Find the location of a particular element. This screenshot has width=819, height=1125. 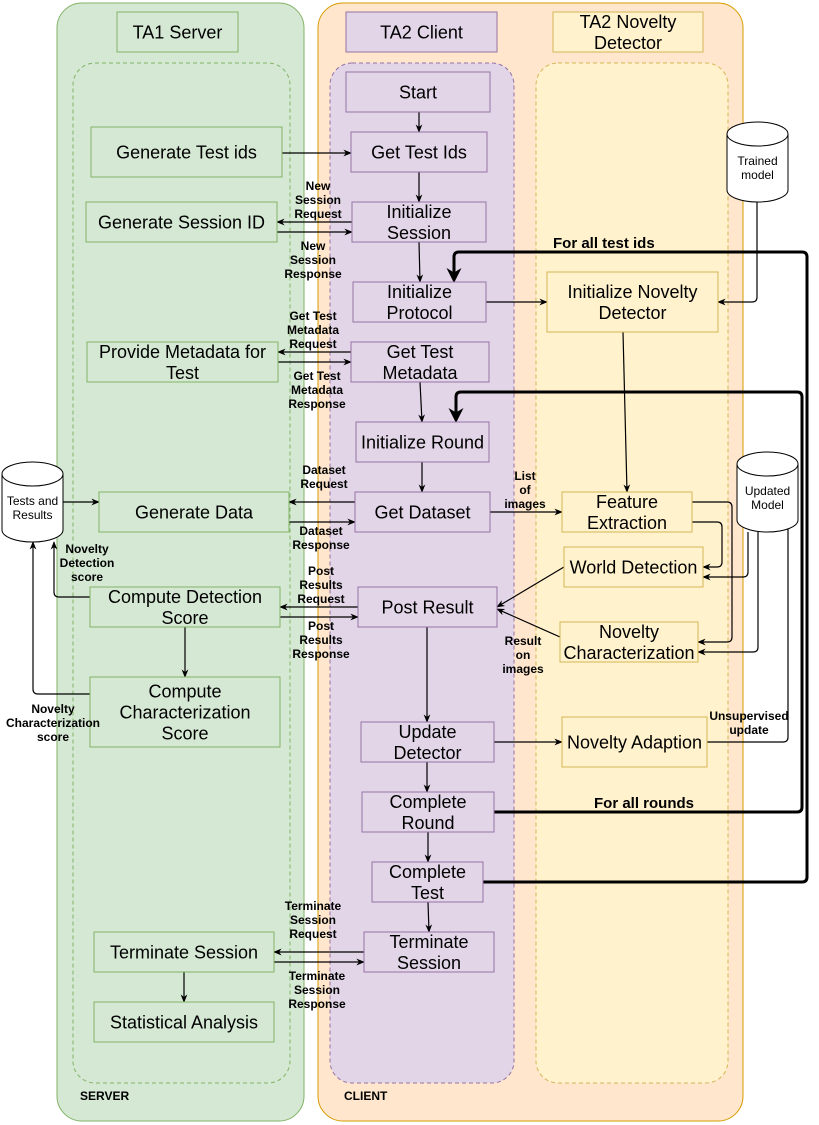

server-footer-label: SERVER is located at coordinates (104, 1096).